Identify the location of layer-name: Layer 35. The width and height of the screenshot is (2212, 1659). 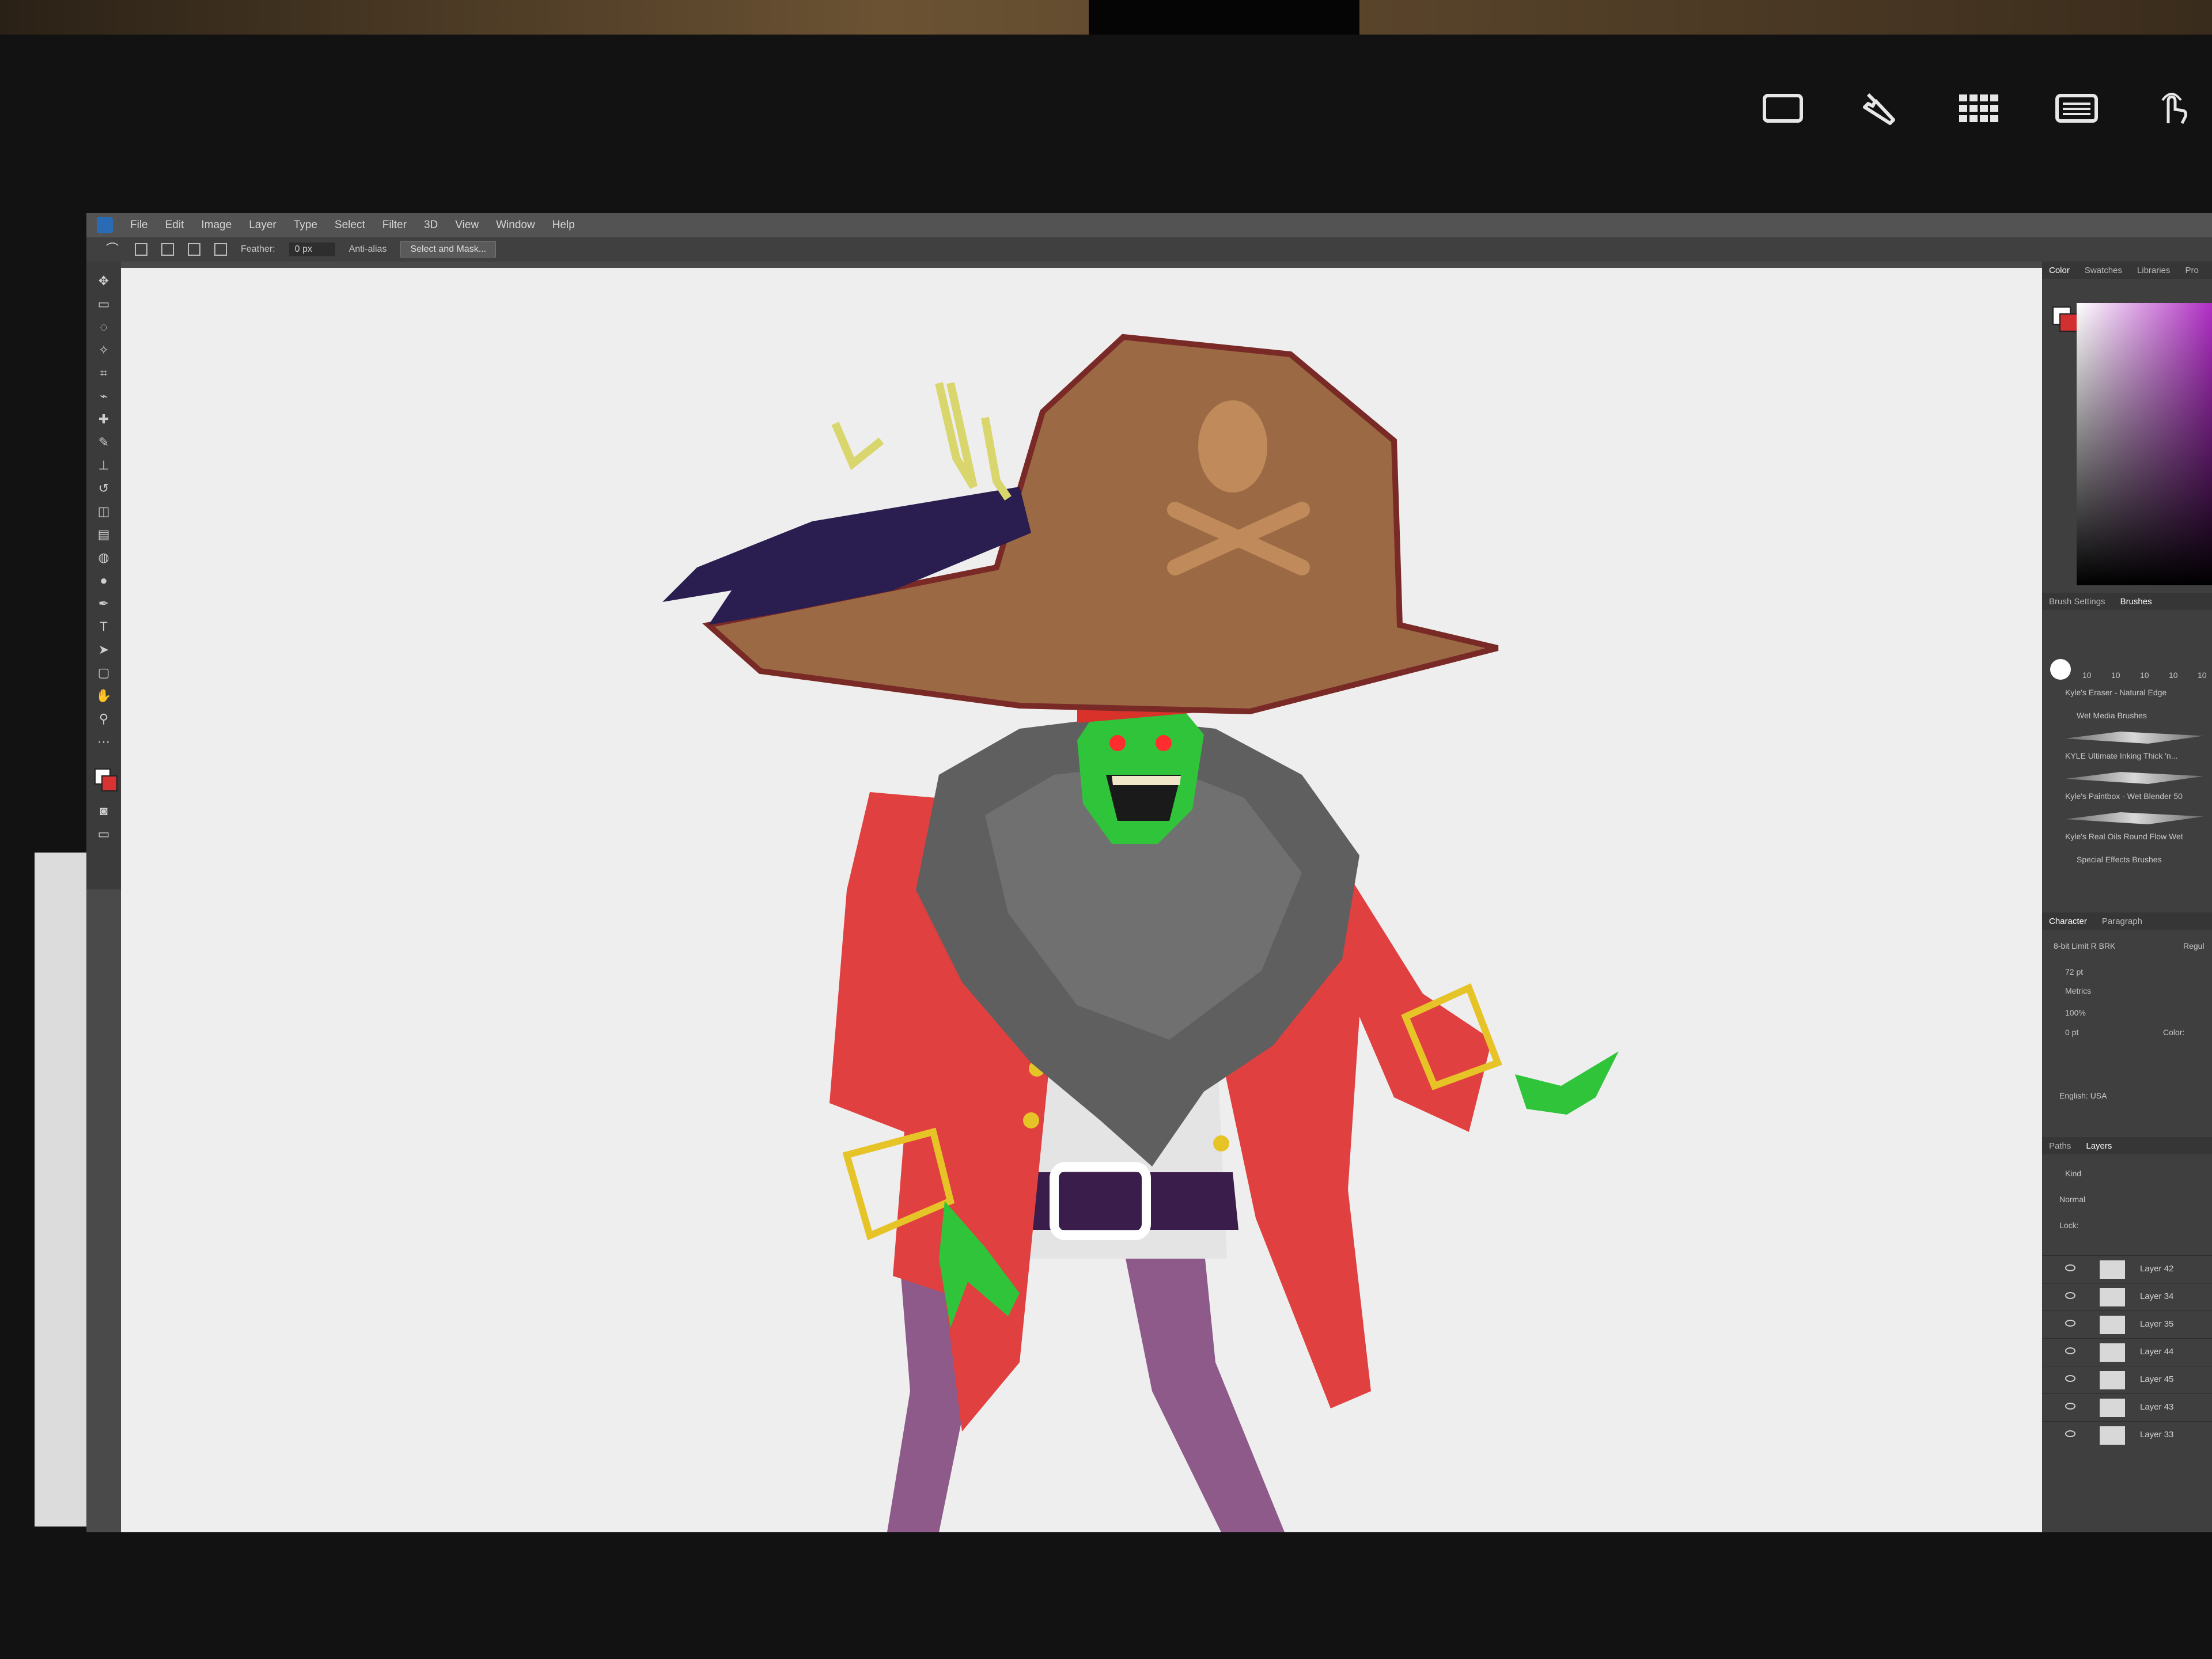
(2157, 1324).